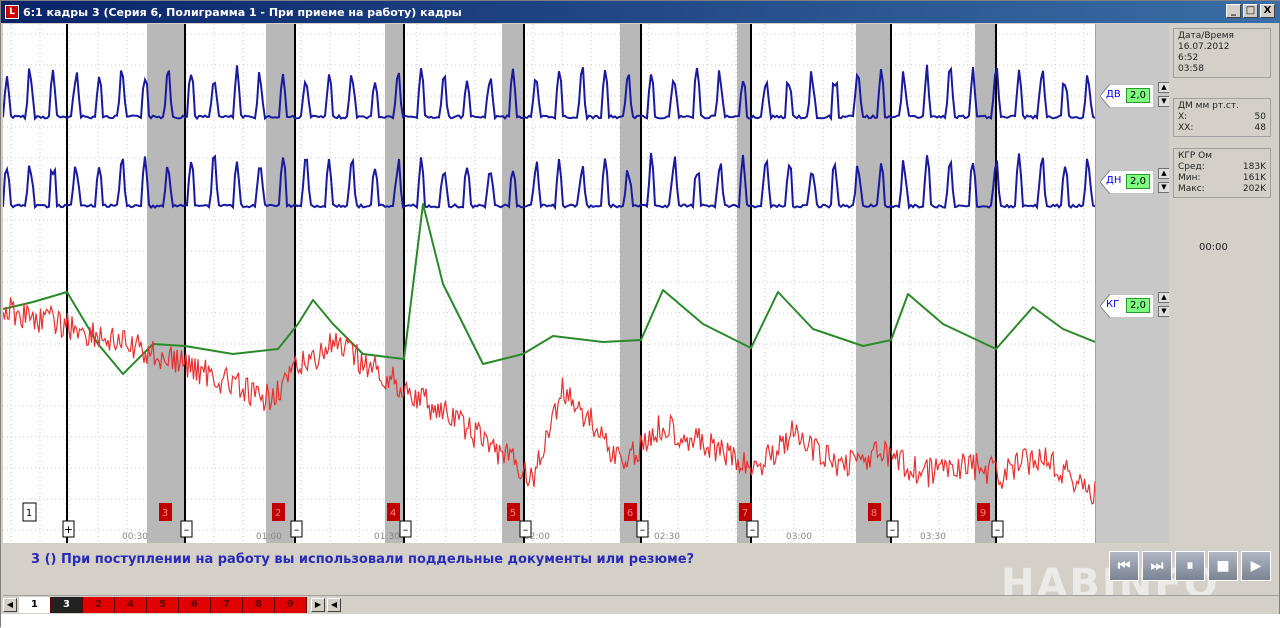 This screenshot has width=1280, height=628. I want to click on gsr-key: Сред:, so click(1191, 167).